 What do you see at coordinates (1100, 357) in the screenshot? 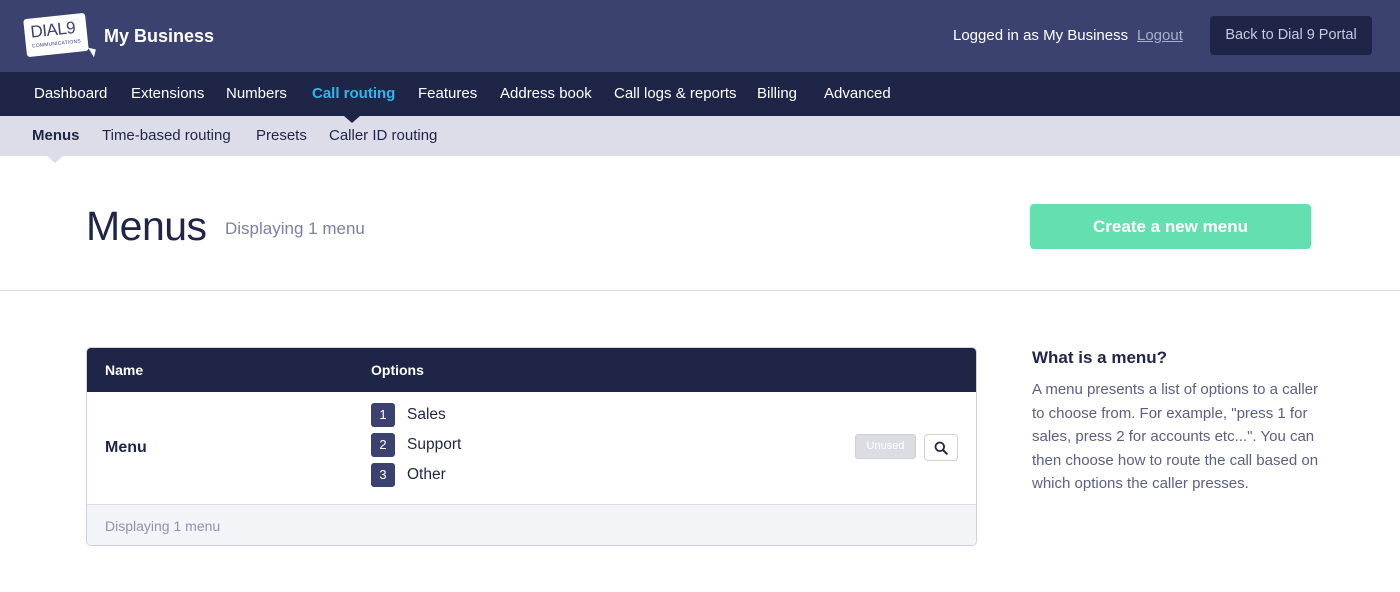
I see `help-title: What is a menu?` at bounding box center [1100, 357].